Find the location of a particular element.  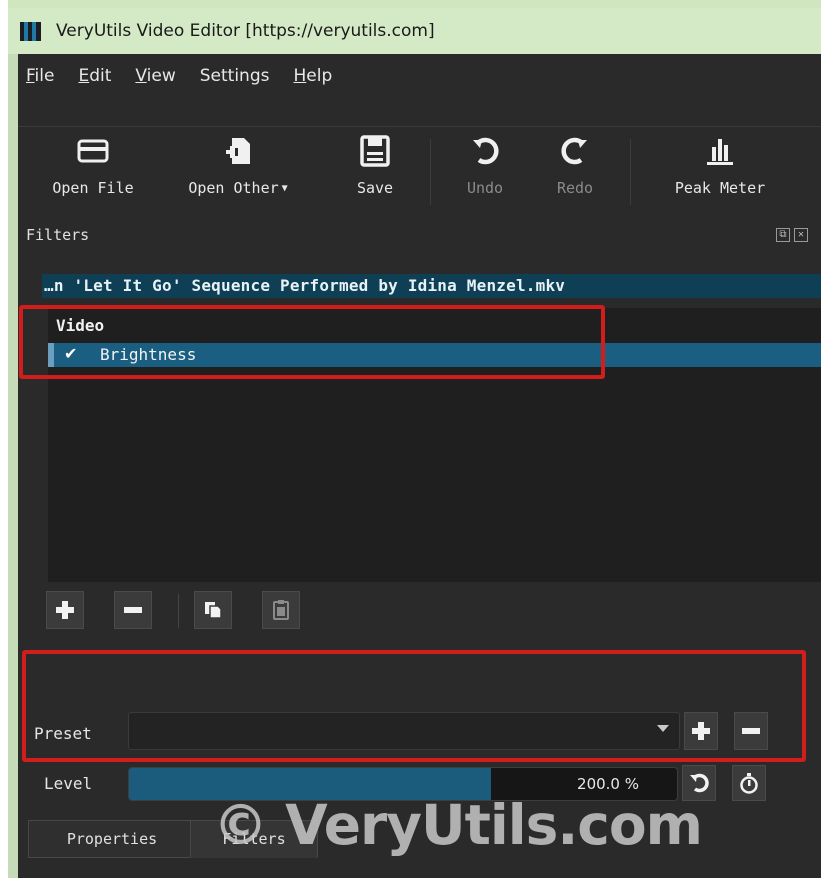

button-separator is located at coordinates (178, 611).